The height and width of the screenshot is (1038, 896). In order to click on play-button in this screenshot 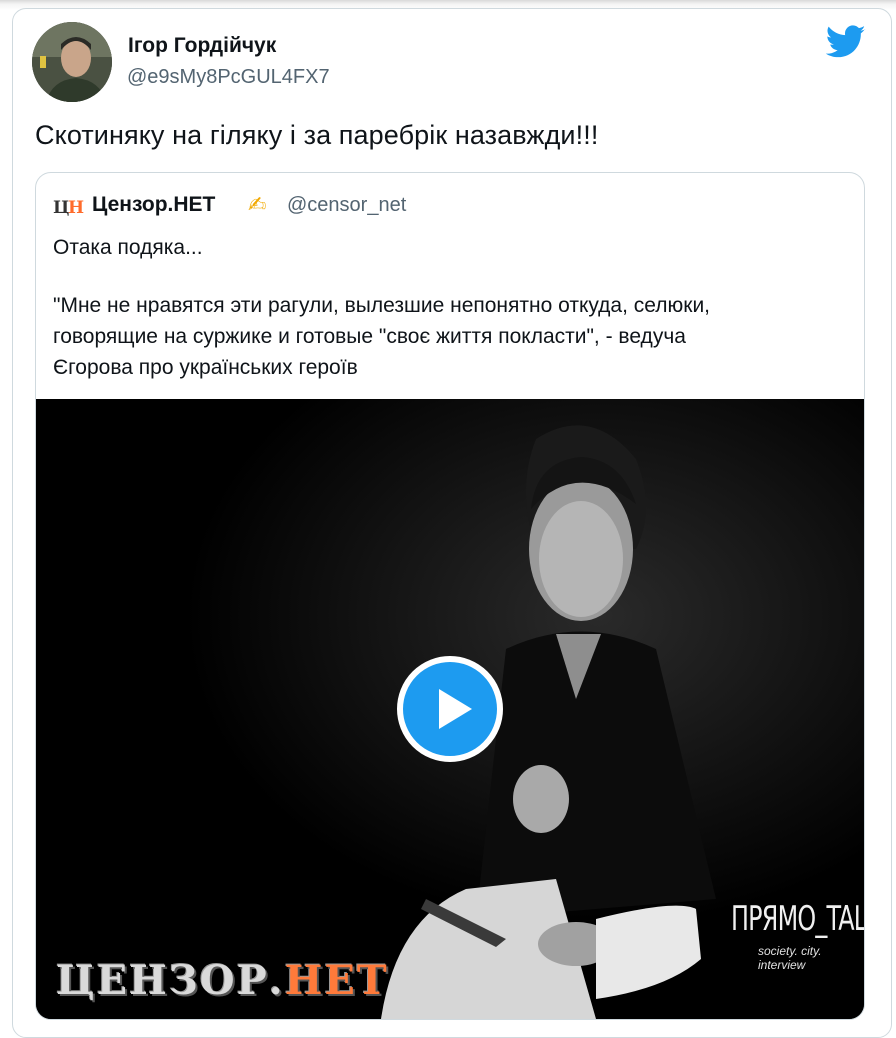, I will do `click(450, 709)`.